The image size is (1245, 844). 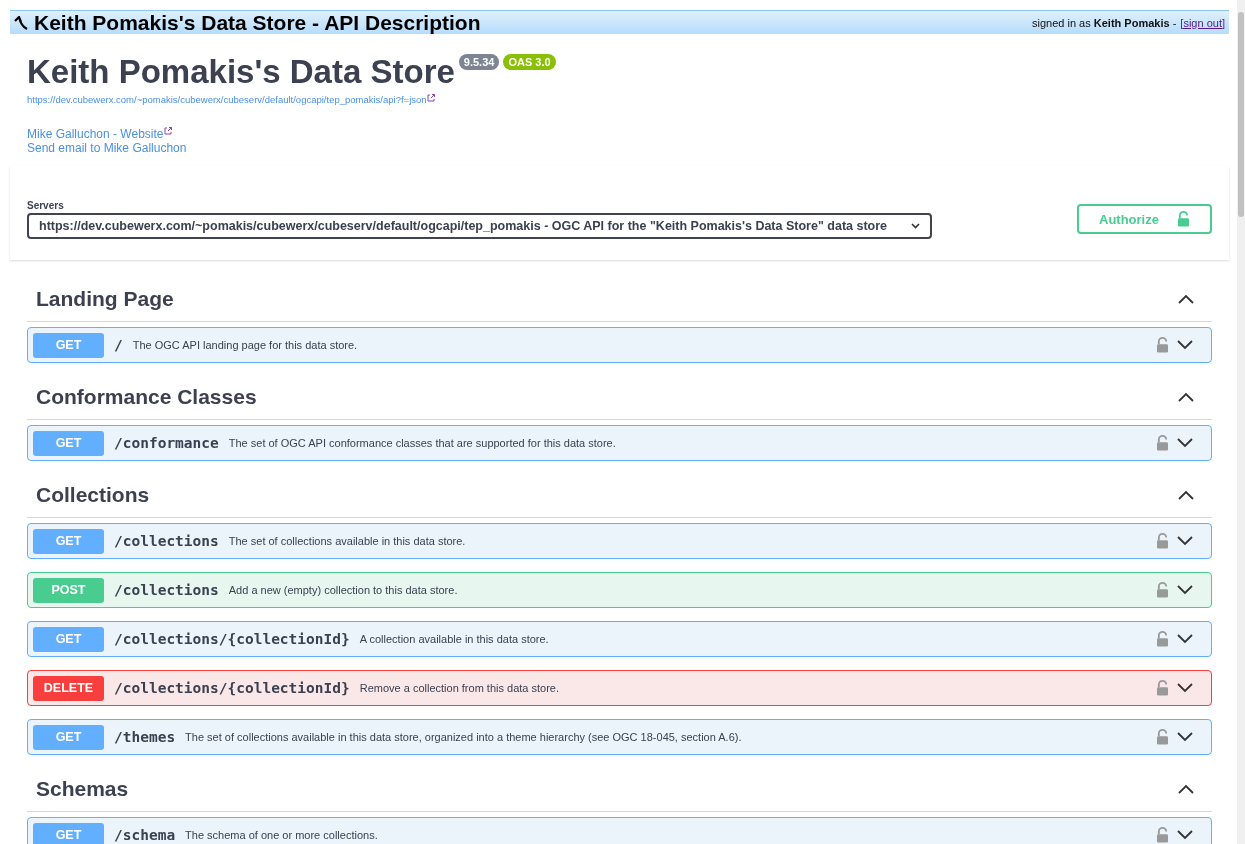 What do you see at coordinates (166, 443) in the screenshot?
I see `operation-path: /conformance` at bounding box center [166, 443].